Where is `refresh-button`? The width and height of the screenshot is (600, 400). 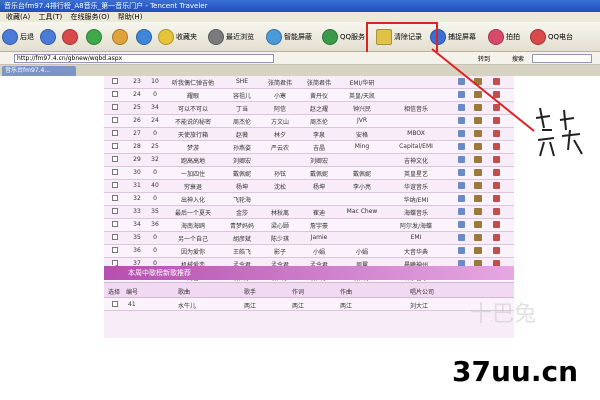
refresh-button is located at coordinates (95, 37).